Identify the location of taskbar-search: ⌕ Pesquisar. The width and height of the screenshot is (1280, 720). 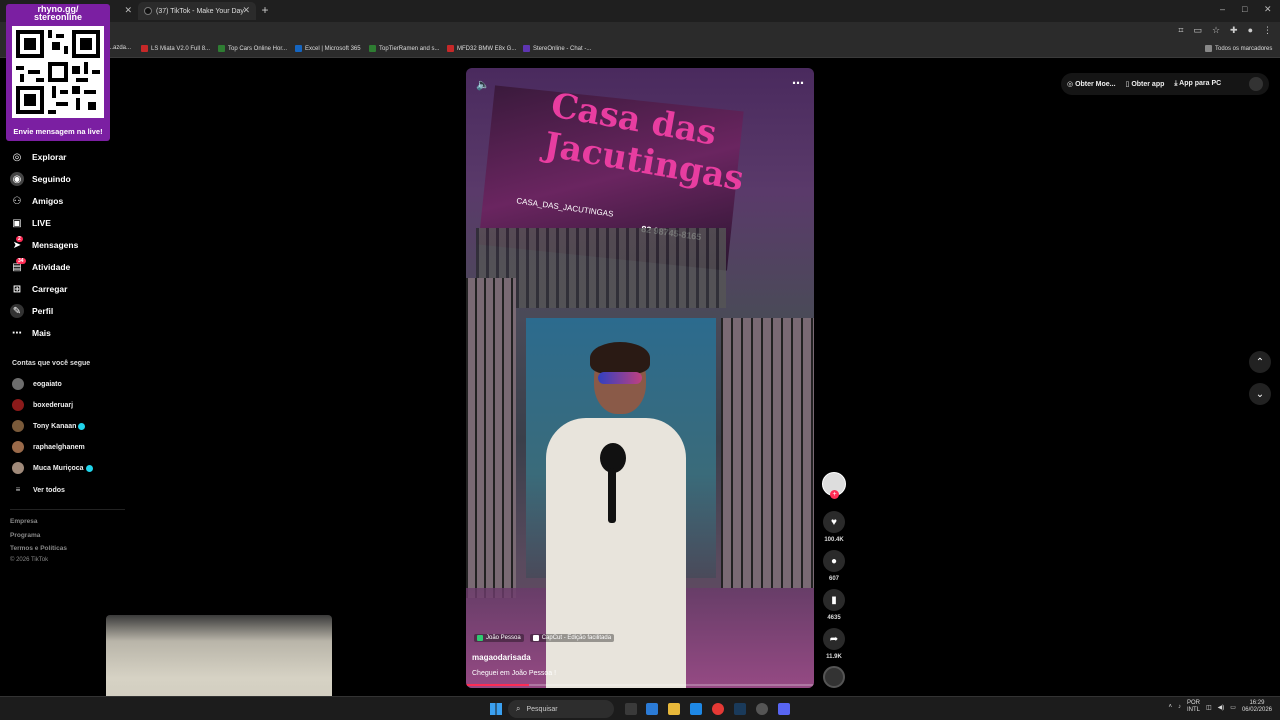
(561, 709).